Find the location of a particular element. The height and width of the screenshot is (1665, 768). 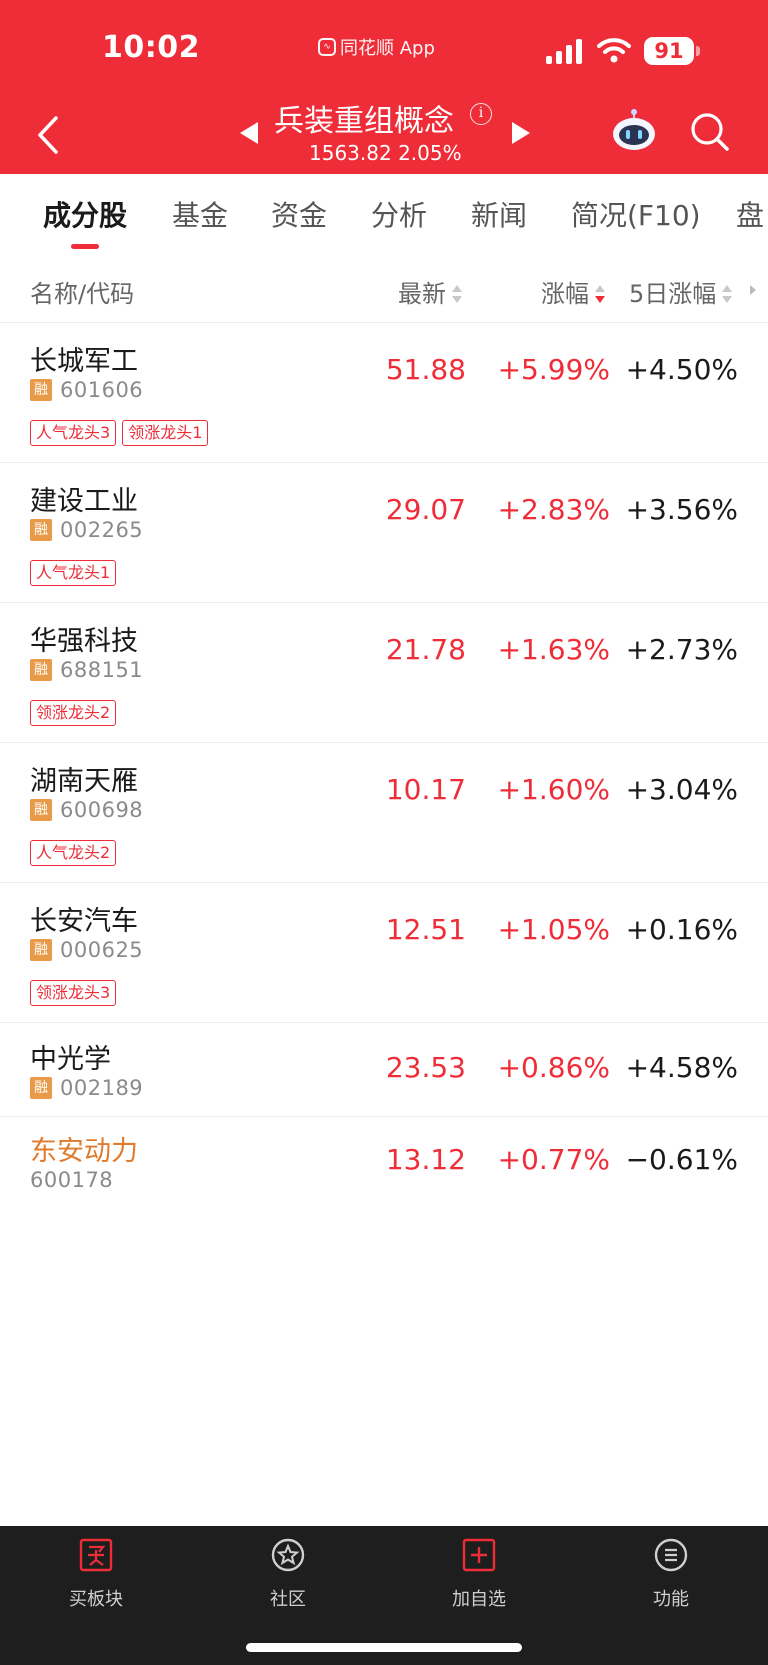

column-name-code: 名称/代码 is located at coordinates (82, 294).